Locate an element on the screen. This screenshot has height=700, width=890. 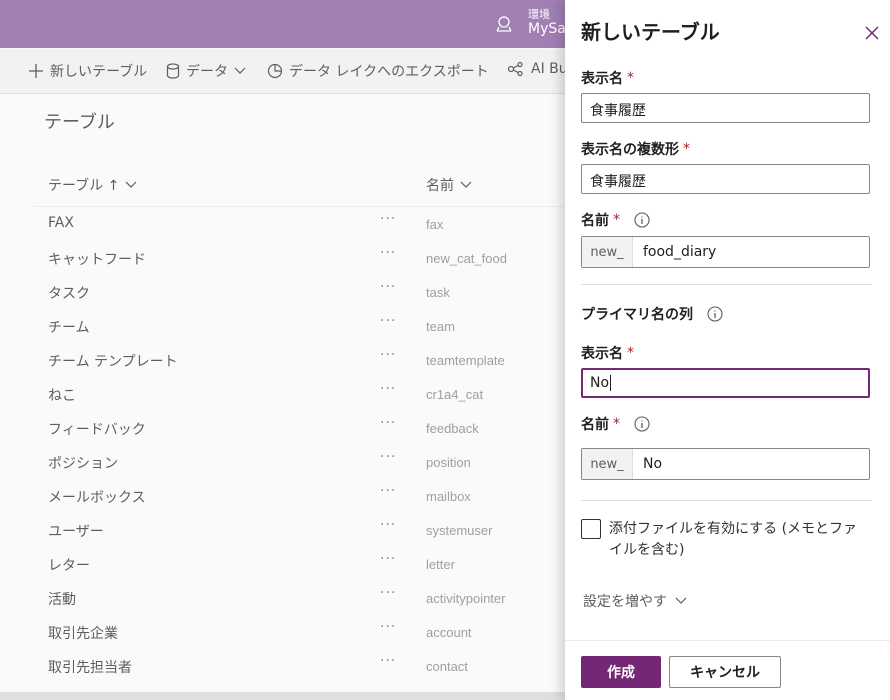
plural-name-label: 表示名の複数形 * is located at coordinates (635, 149).